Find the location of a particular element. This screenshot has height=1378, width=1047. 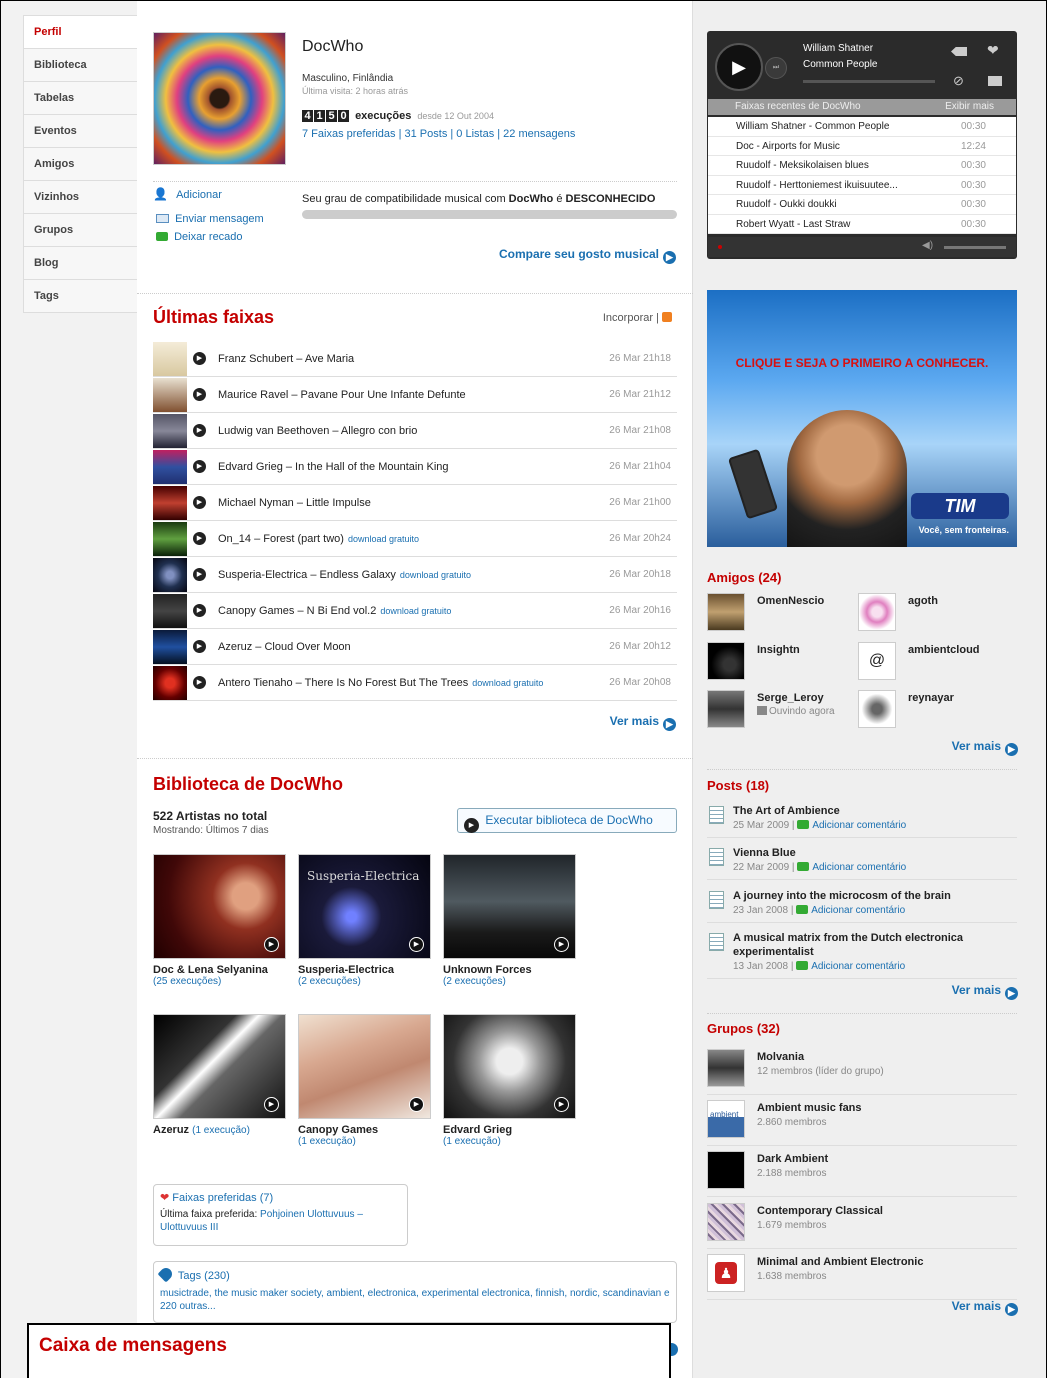

ban-icon is located at coordinates (959, 51).